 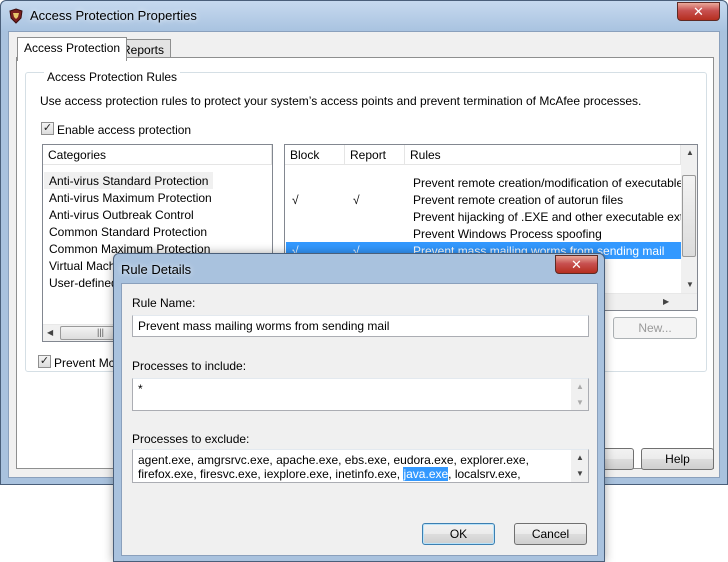 What do you see at coordinates (50, 332) in the screenshot?
I see `scroll-left-icon: ◀` at bounding box center [50, 332].